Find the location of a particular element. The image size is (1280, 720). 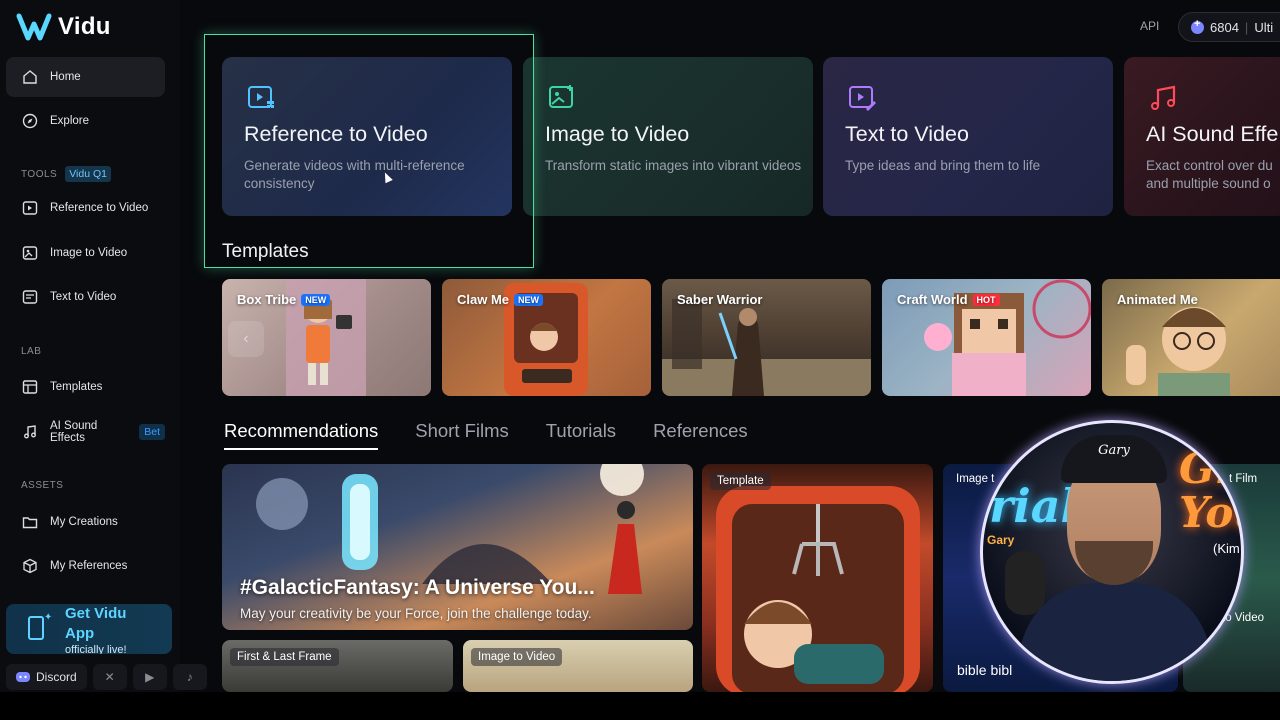

template-card: Saber Warrior is located at coordinates (766, 337).